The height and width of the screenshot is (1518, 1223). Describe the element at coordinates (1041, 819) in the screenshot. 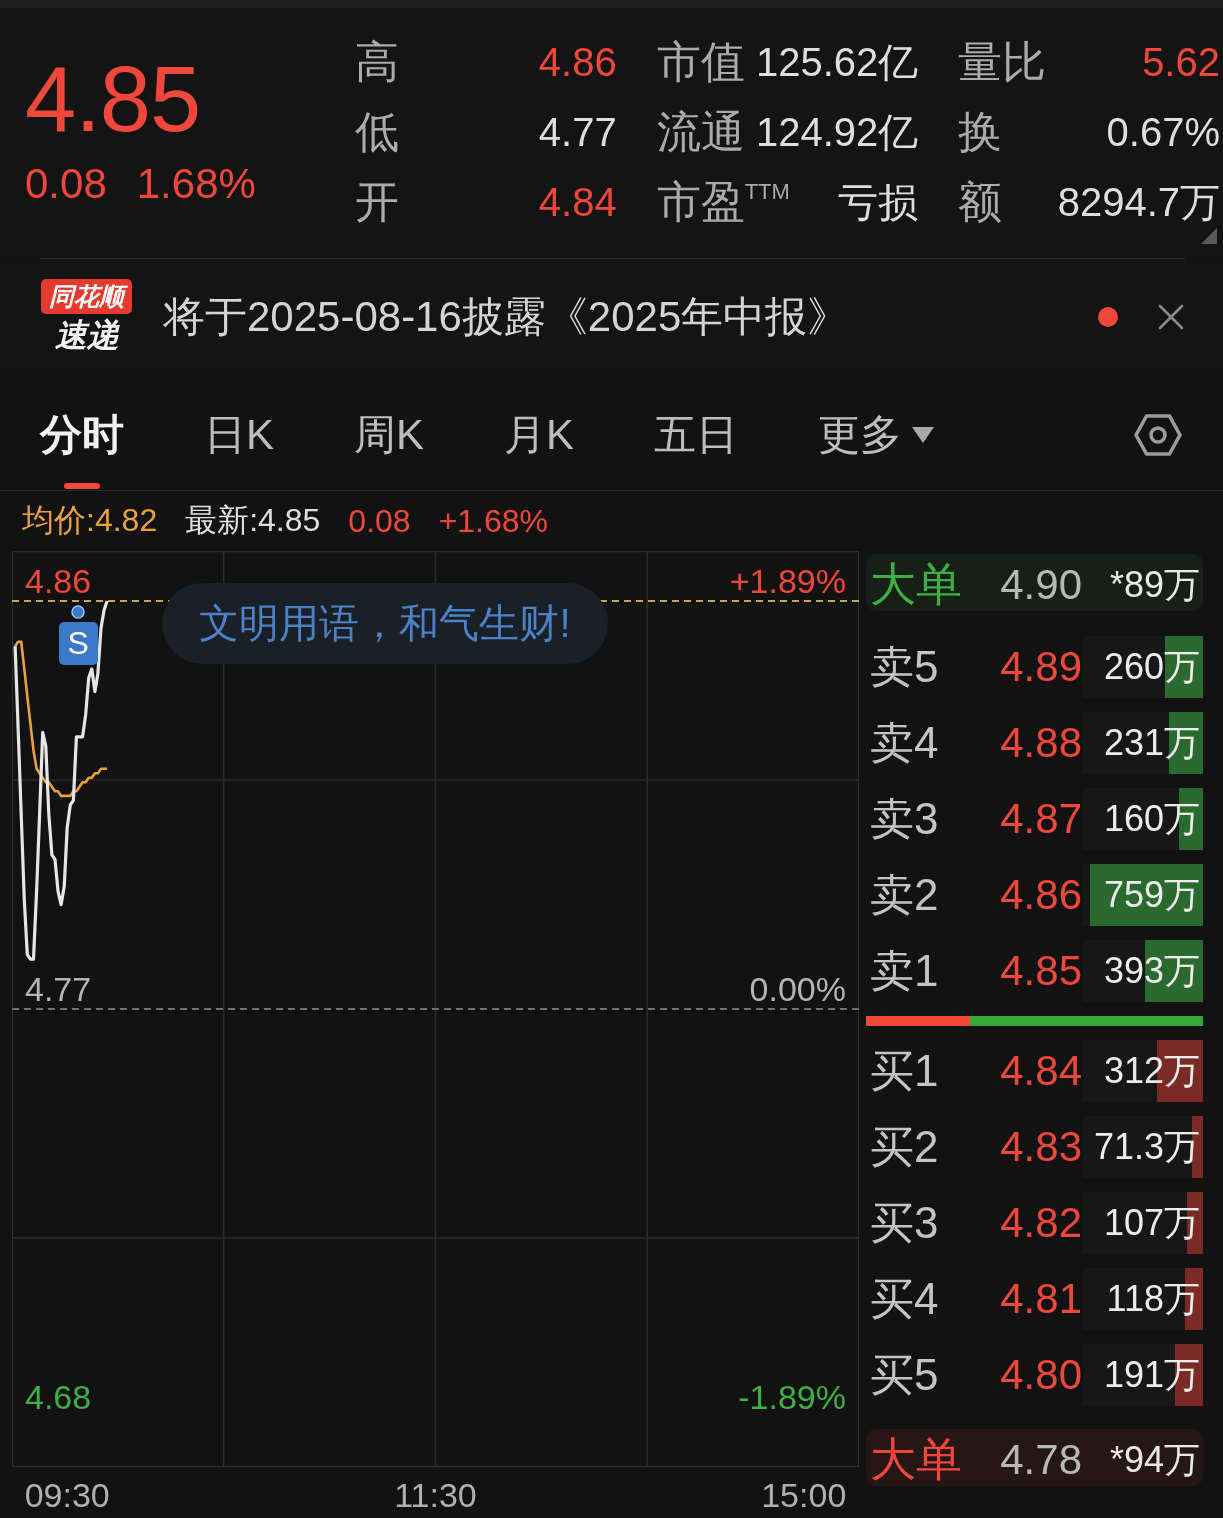

I see `ask-price: 4.87` at that location.